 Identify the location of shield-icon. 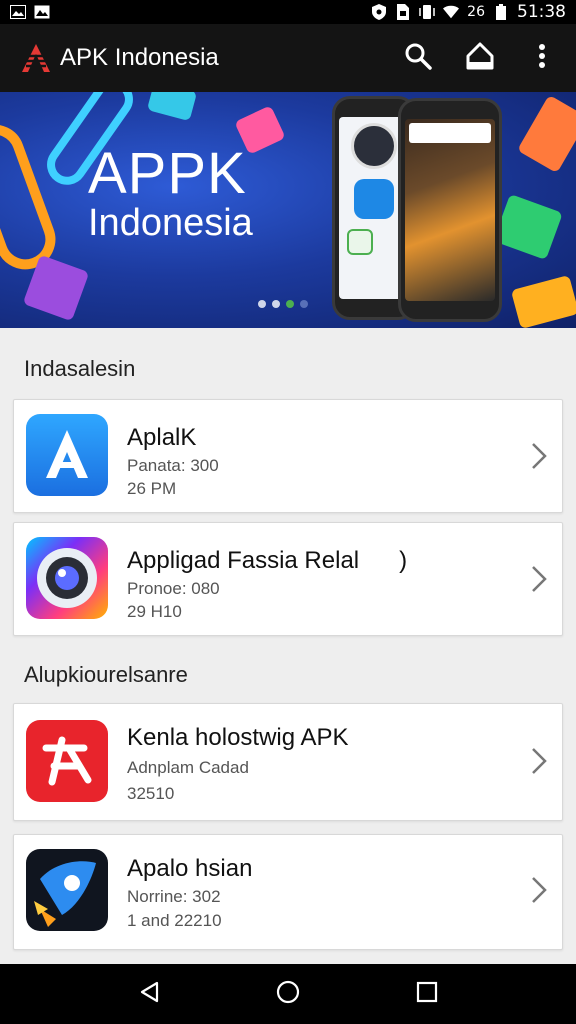
(379, 12).